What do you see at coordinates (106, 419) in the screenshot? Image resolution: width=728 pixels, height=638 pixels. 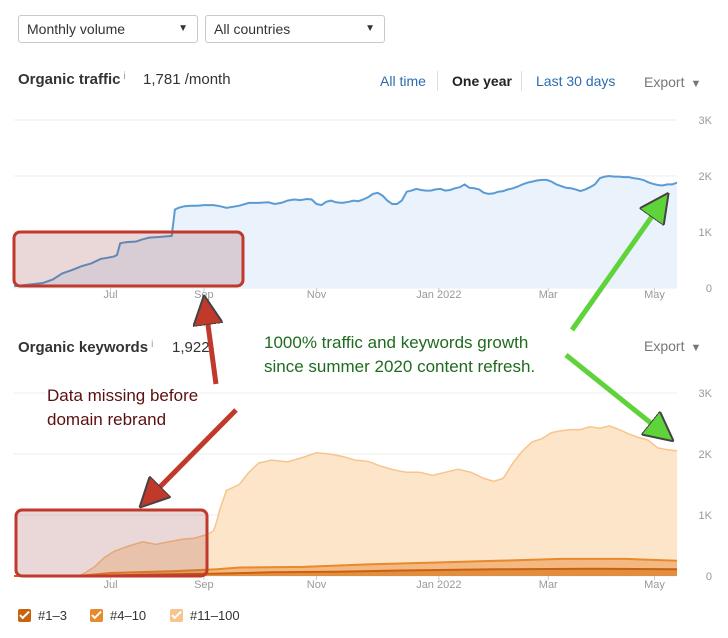 I see `annotation-text: domain rebrand` at bounding box center [106, 419].